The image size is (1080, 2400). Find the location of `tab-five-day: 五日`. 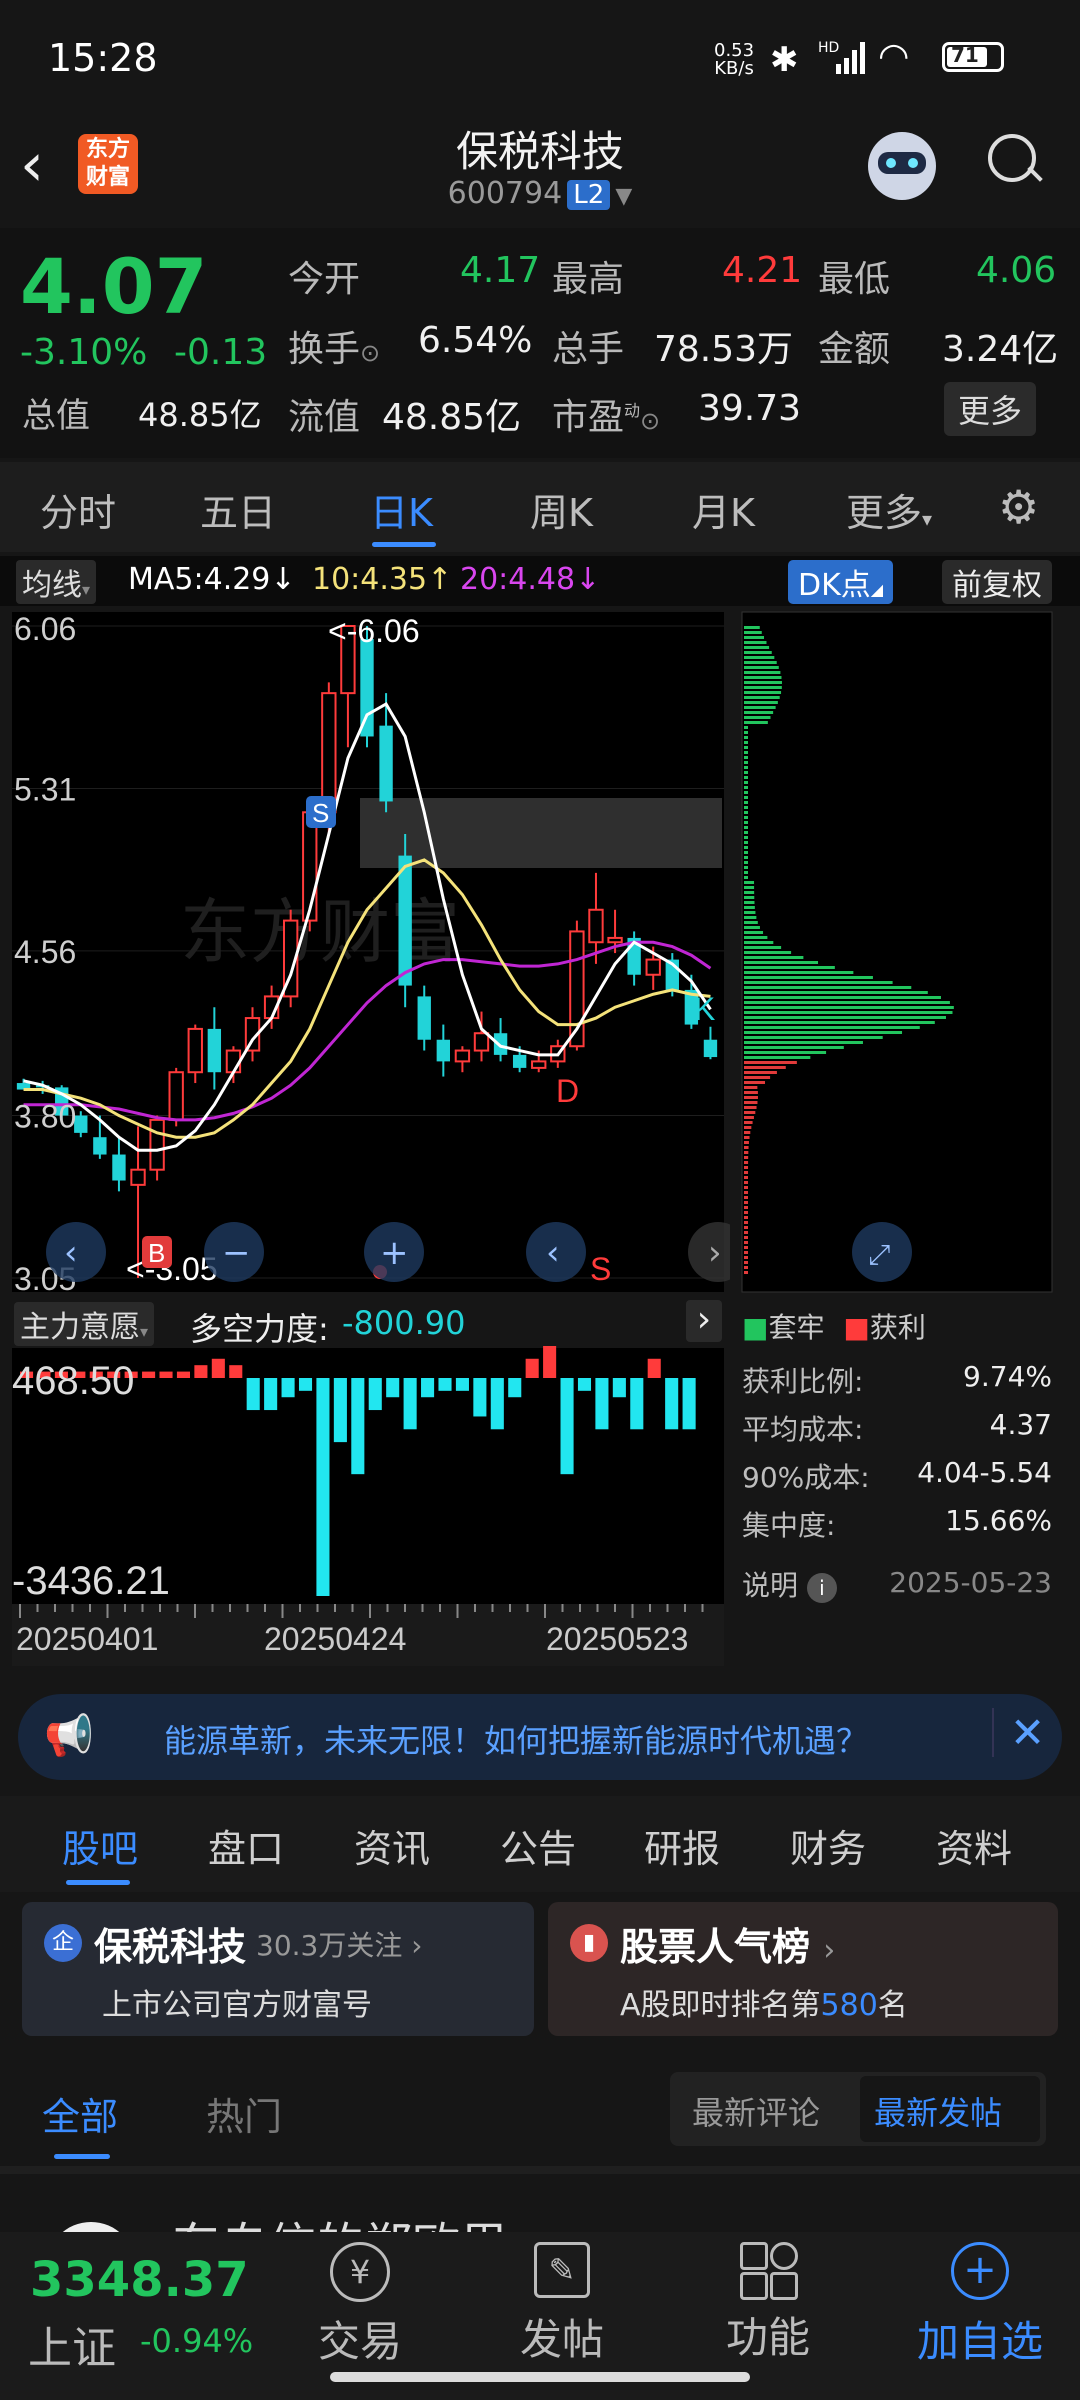

tab-five-day: 五日 is located at coordinates (238, 509).